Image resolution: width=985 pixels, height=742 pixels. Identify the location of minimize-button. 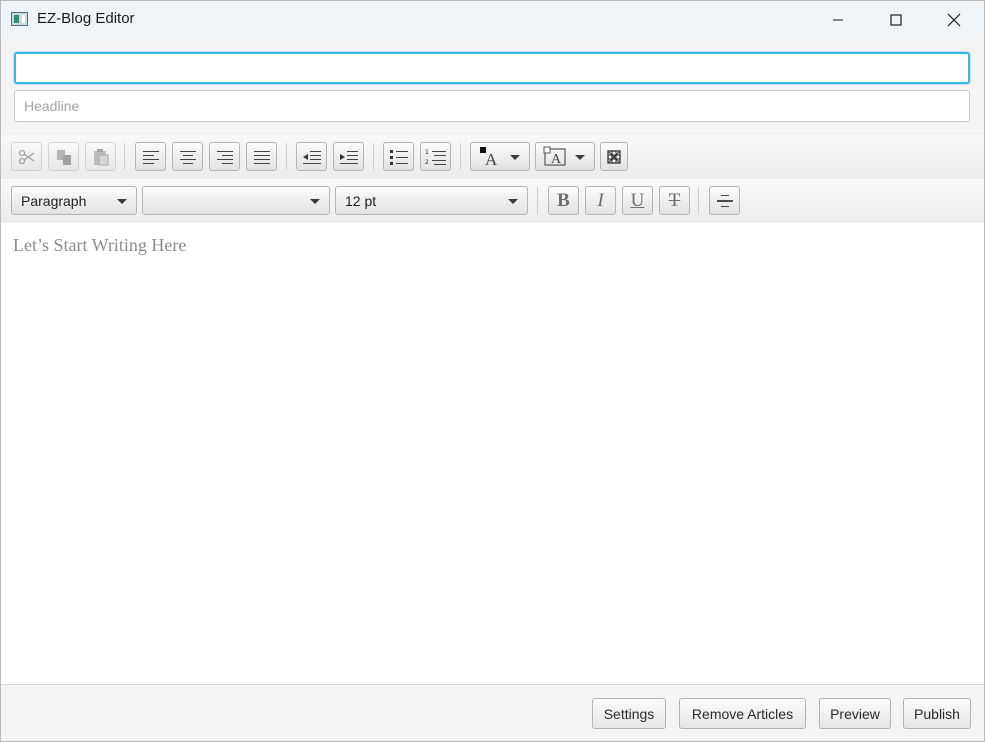
(838, 20).